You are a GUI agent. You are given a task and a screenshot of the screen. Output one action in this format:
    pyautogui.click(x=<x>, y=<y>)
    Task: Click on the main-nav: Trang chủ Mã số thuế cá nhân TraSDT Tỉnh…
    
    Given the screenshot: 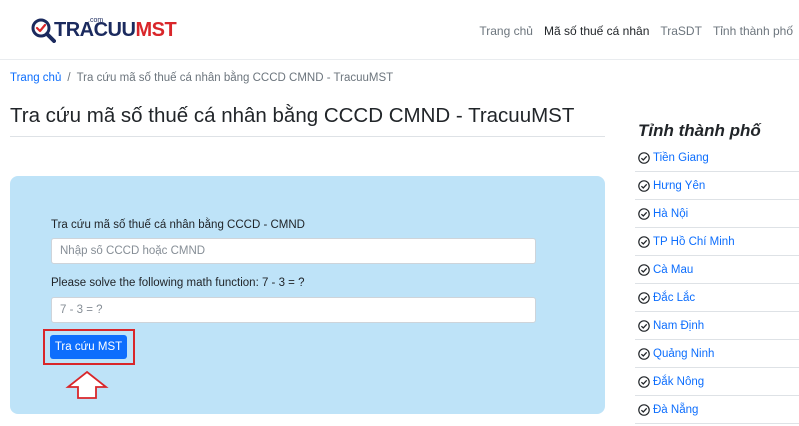 What is the action you would take?
    pyautogui.click(x=636, y=31)
    